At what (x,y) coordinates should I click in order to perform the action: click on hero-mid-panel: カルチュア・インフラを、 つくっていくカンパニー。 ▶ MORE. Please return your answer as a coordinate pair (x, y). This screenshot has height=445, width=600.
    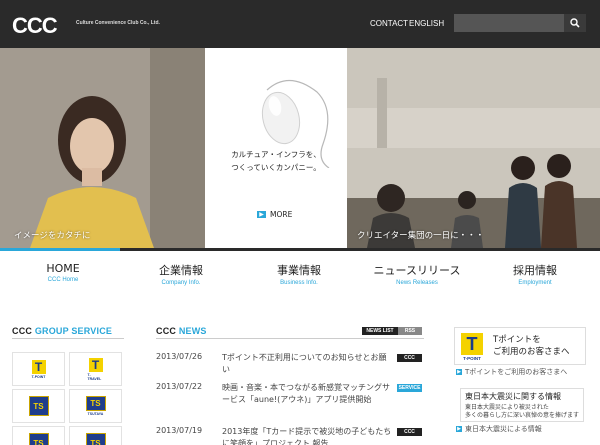
    Looking at the image, I should click on (276, 148).